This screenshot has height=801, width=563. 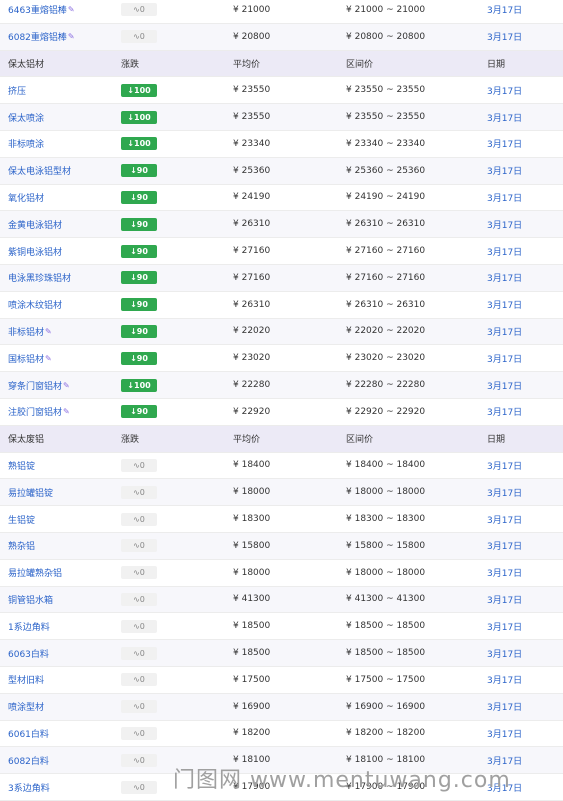 What do you see at coordinates (35, 224) in the screenshot?
I see `product-link: 金黄电泳铝材` at bounding box center [35, 224].